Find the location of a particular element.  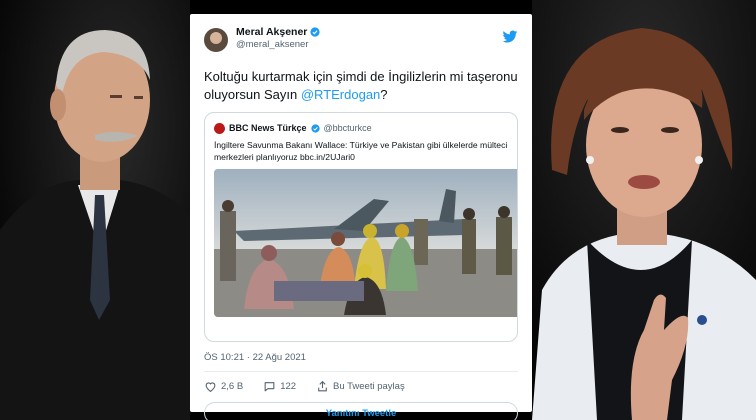

comment-count: 122 is located at coordinates (288, 386).